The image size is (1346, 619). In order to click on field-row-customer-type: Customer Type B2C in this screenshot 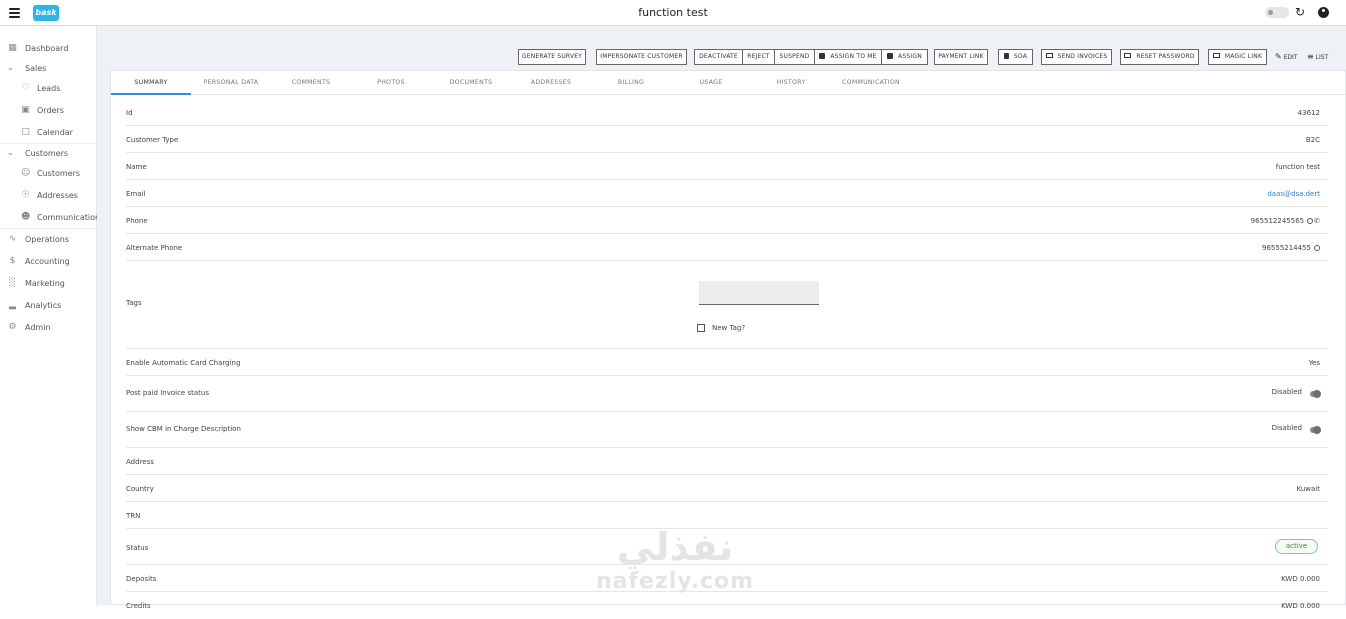, I will do `click(727, 139)`.